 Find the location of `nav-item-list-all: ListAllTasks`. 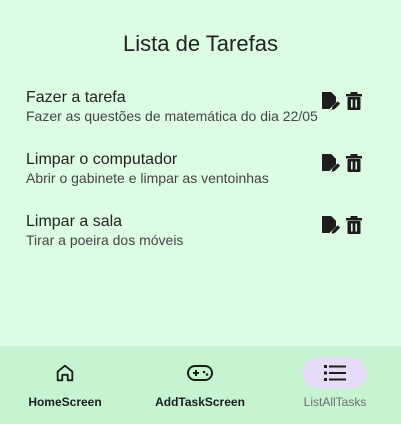

nav-item-list-all: ListAllTasks is located at coordinates (335, 385).